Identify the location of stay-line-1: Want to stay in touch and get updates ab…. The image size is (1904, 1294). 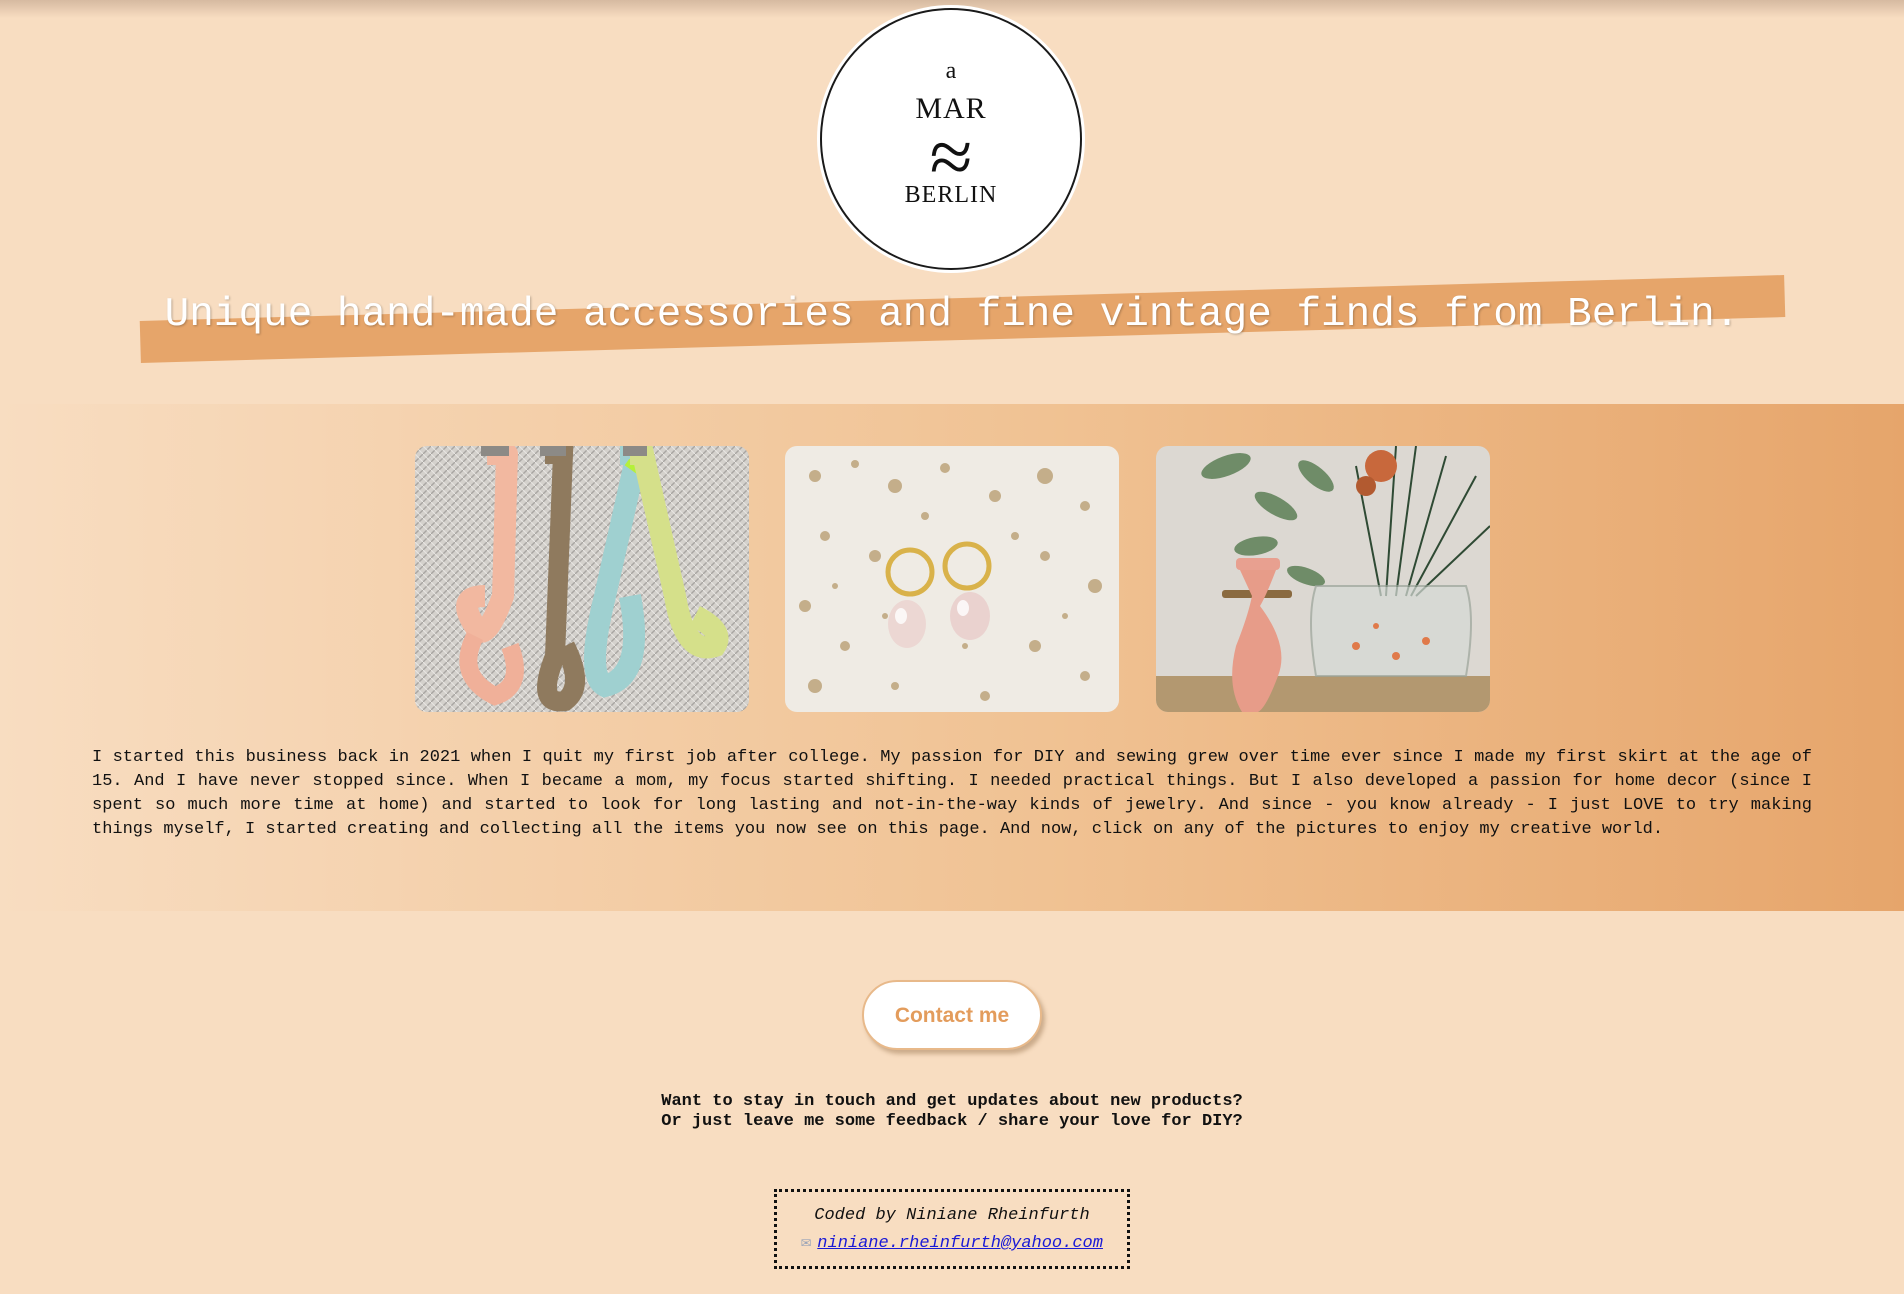
(952, 1101).